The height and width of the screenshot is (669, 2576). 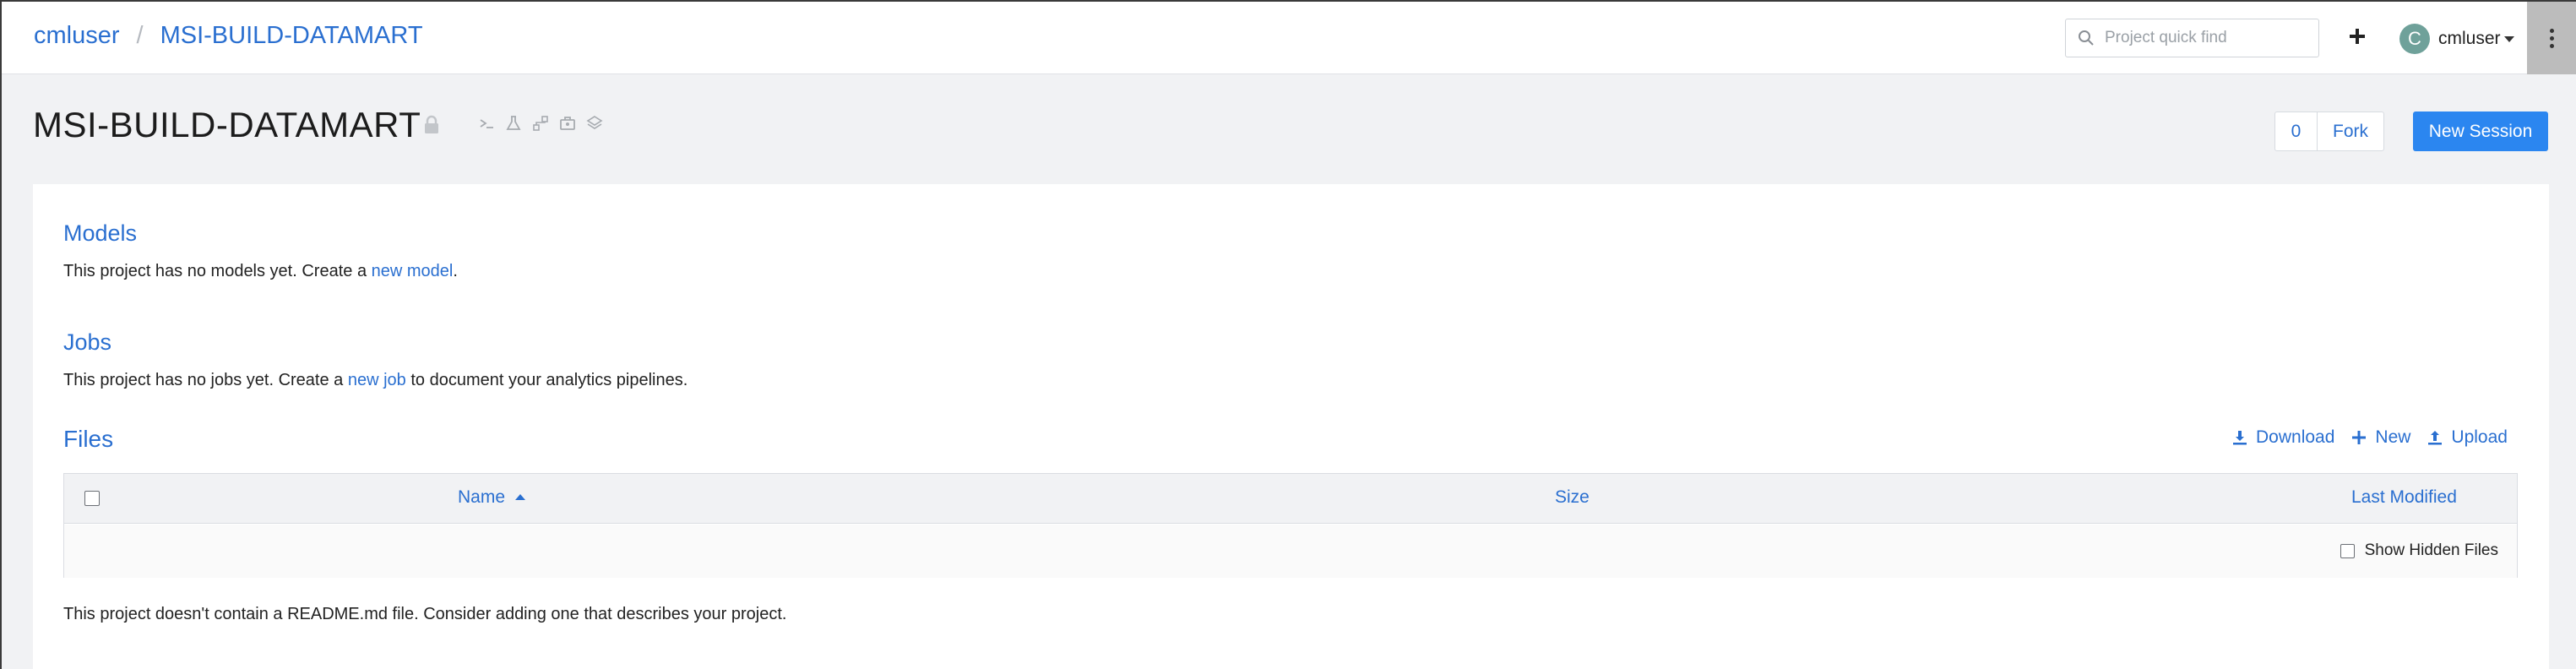 I want to click on download-label: Download, so click(x=2295, y=437).